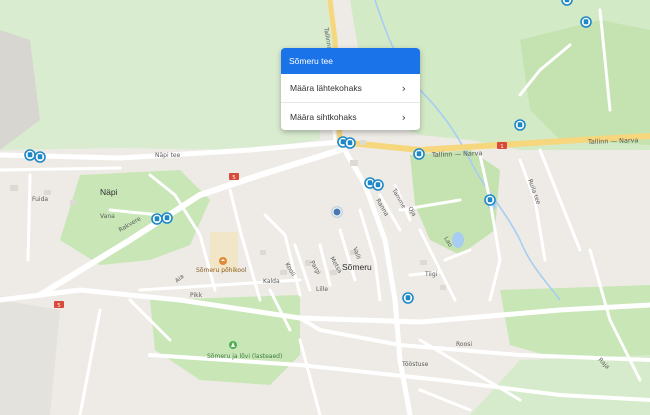 The height and width of the screenshot is (415, 650). I want to click on street-label-kalda: Kalda, so click(271, 281).